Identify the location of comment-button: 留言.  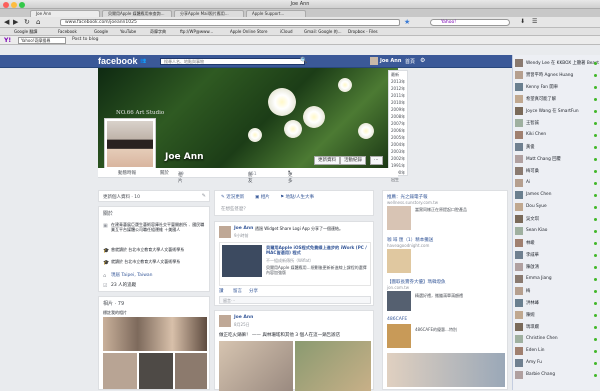
(237, 291).